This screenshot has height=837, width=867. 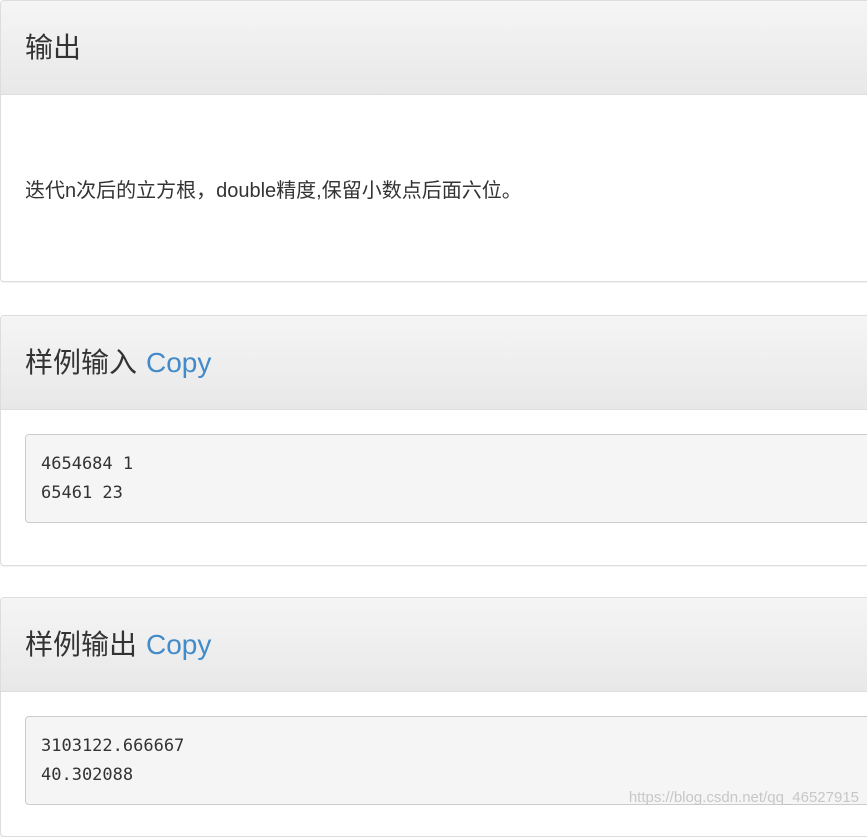 What do you see at coordinates (446, 760) in the screenshot?
I see `sample-output-code: 3103122.666667 40.302088` at bounding box center [446, 760].